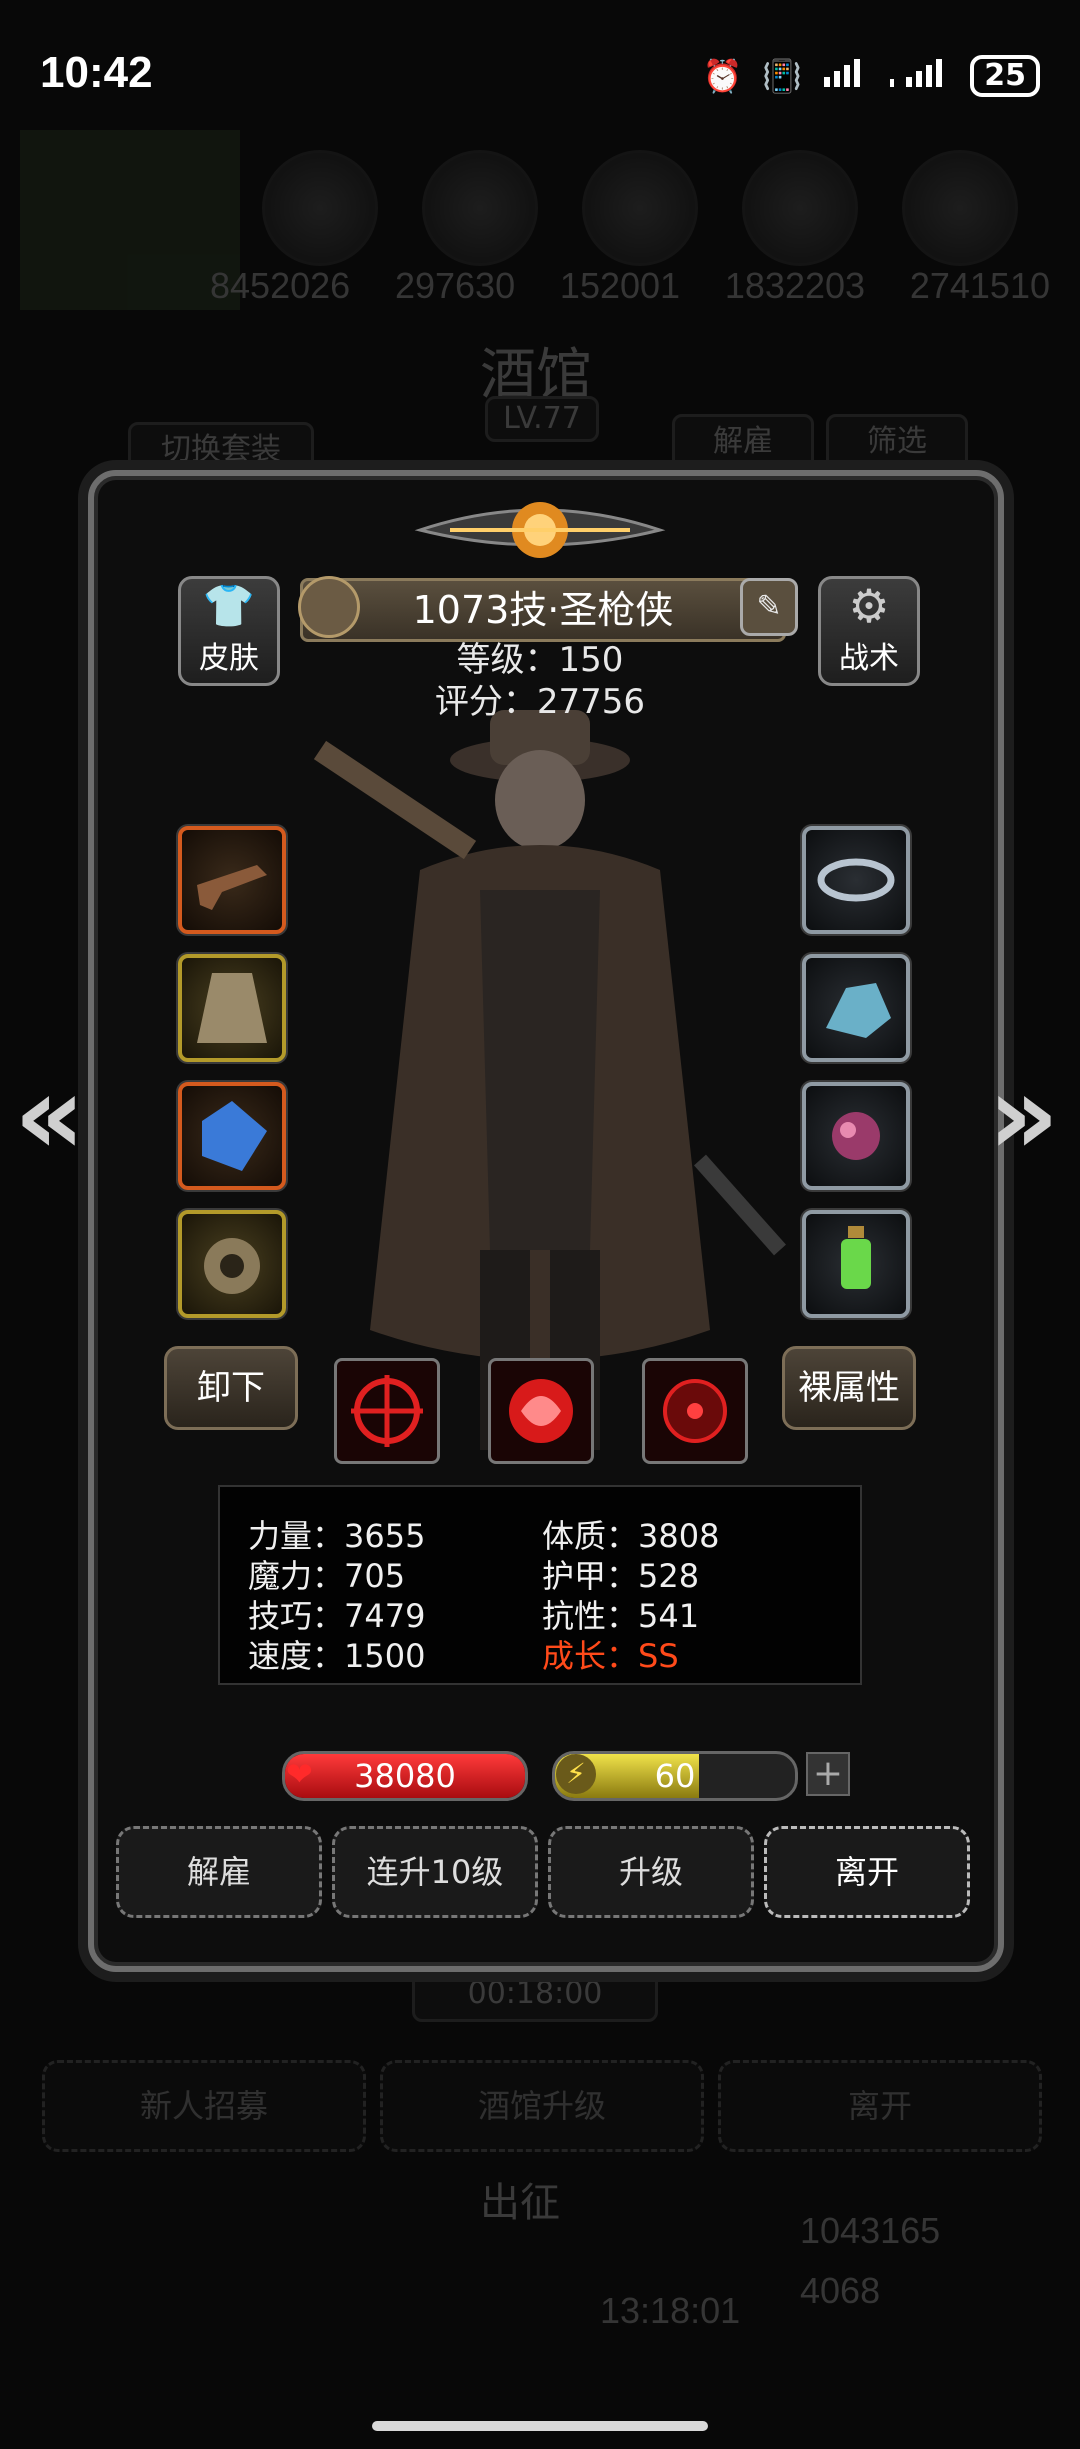 This screenshot has width=1080, height=2449. I want to click on stat-speed: 速度：1500, so click(337, 1656).